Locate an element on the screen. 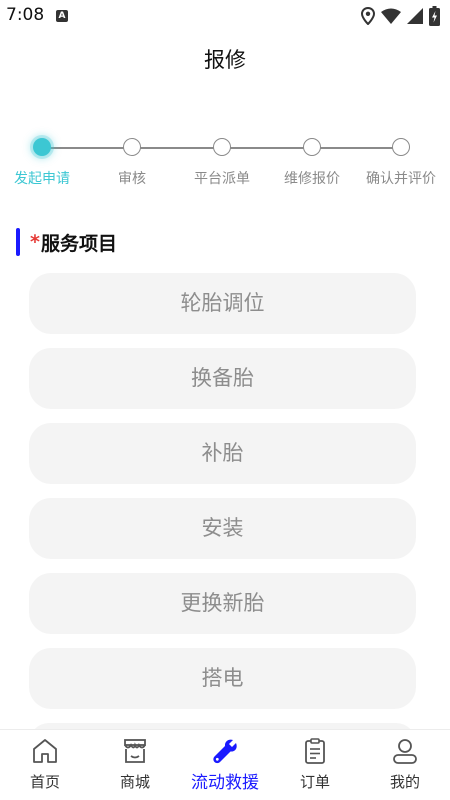 The width and height of the screenshot is (450, 800). home-icon is located at coordinates (45, 751).